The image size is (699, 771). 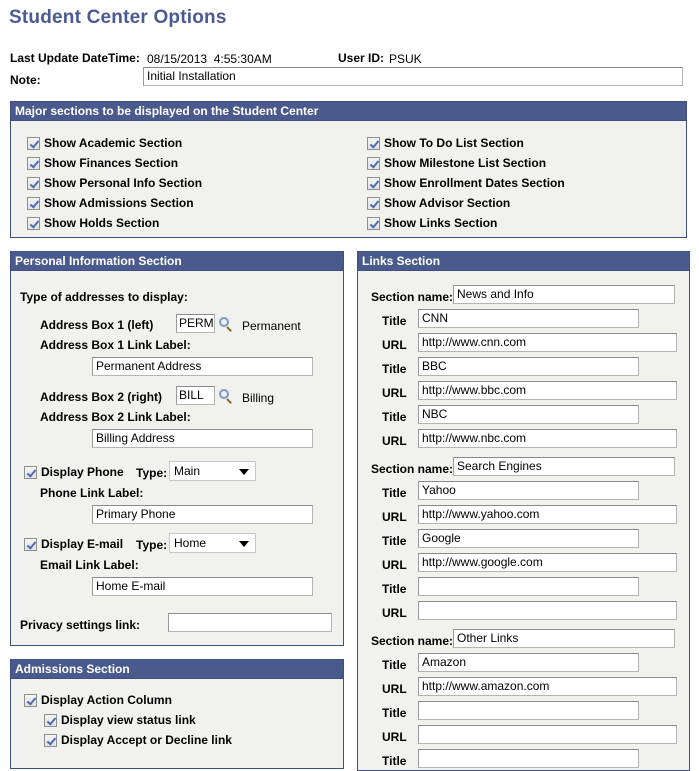 What do you see at coordinates (244, 544) in the screenshot?
I see `dropdown-arrow-icon` at bounding box center [244, 544].